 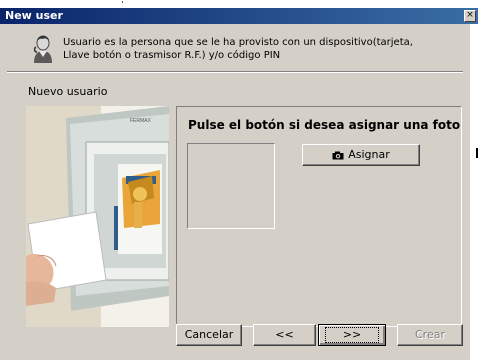 I want to click on next-button-label: >>, so click(x=352, y=335).